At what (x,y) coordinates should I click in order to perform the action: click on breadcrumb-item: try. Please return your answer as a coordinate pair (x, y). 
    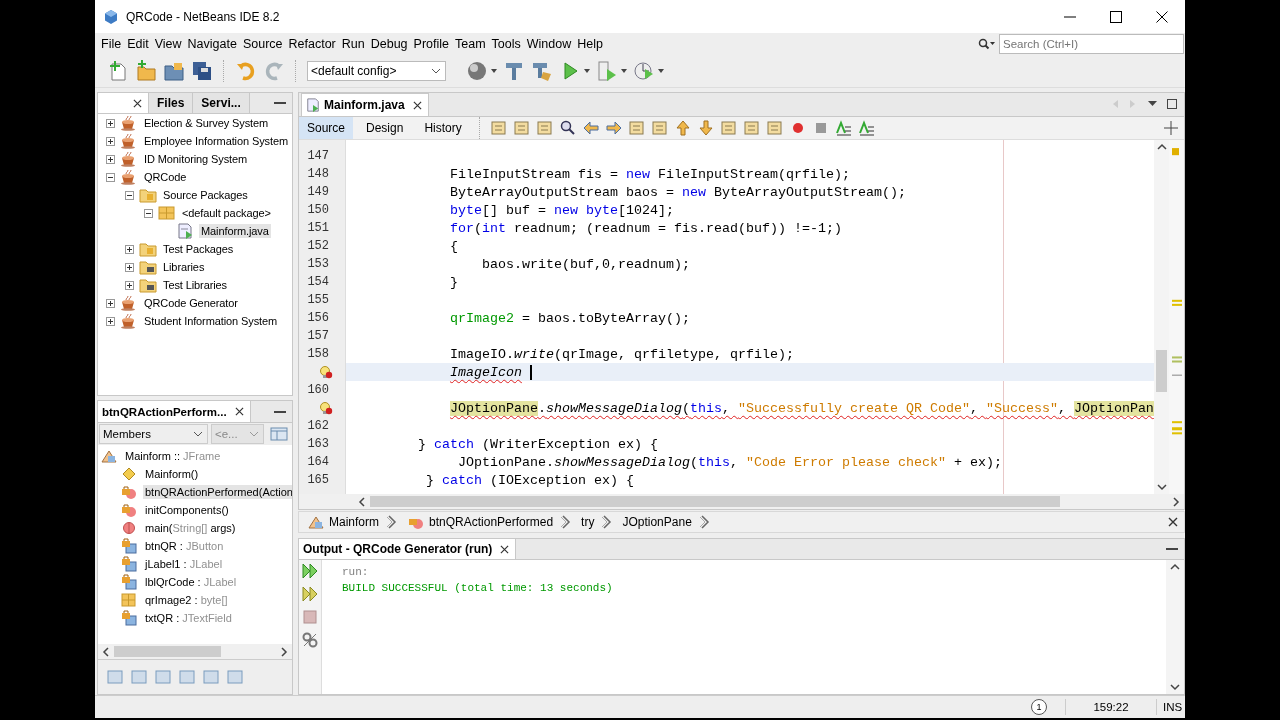
    Looking at the image, I should click on (588, 522).